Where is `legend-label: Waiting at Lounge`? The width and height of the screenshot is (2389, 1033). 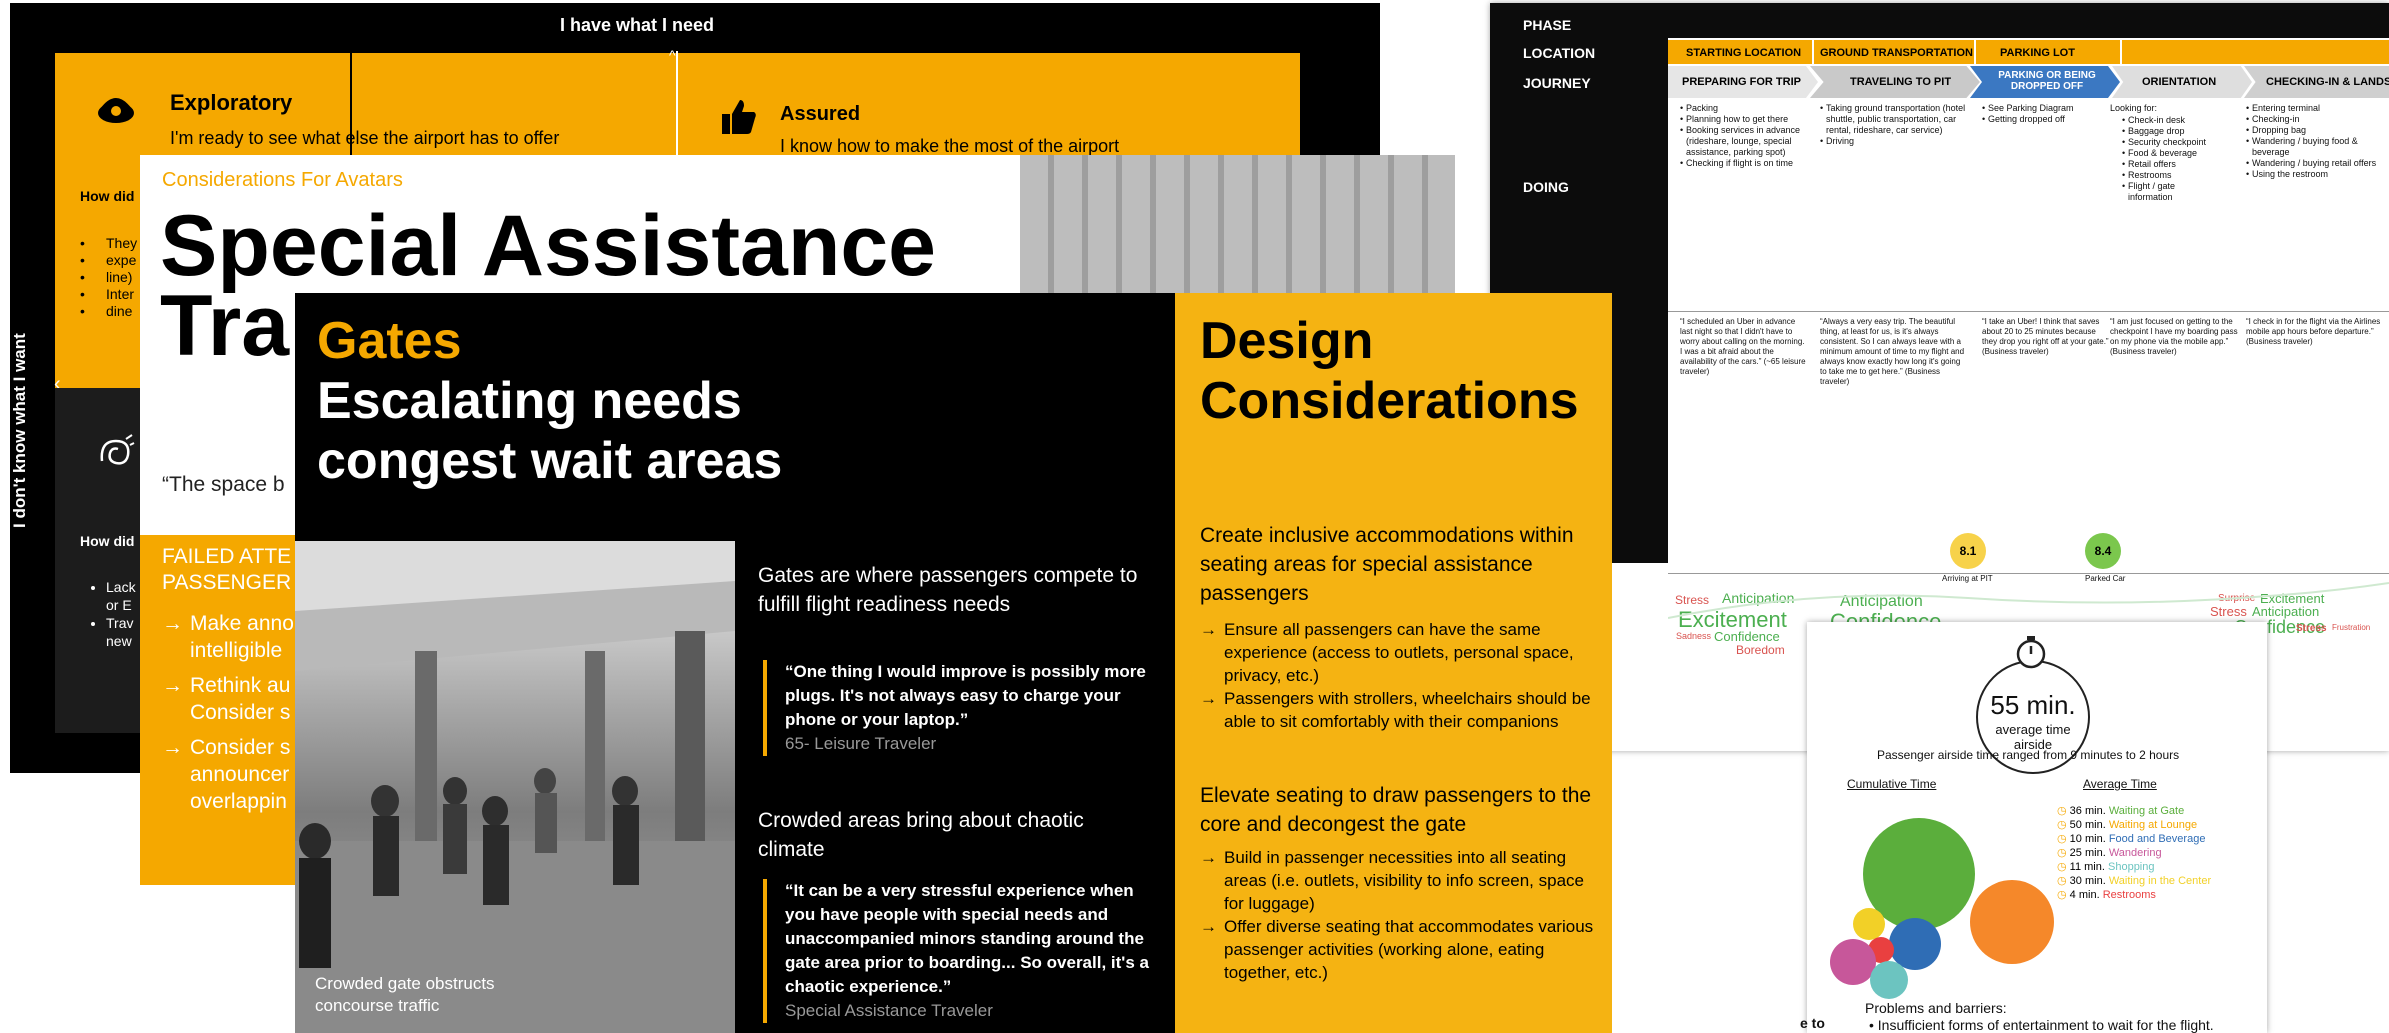
legend-label: Waiting at Lounge is located at coordinates (2153, 825).